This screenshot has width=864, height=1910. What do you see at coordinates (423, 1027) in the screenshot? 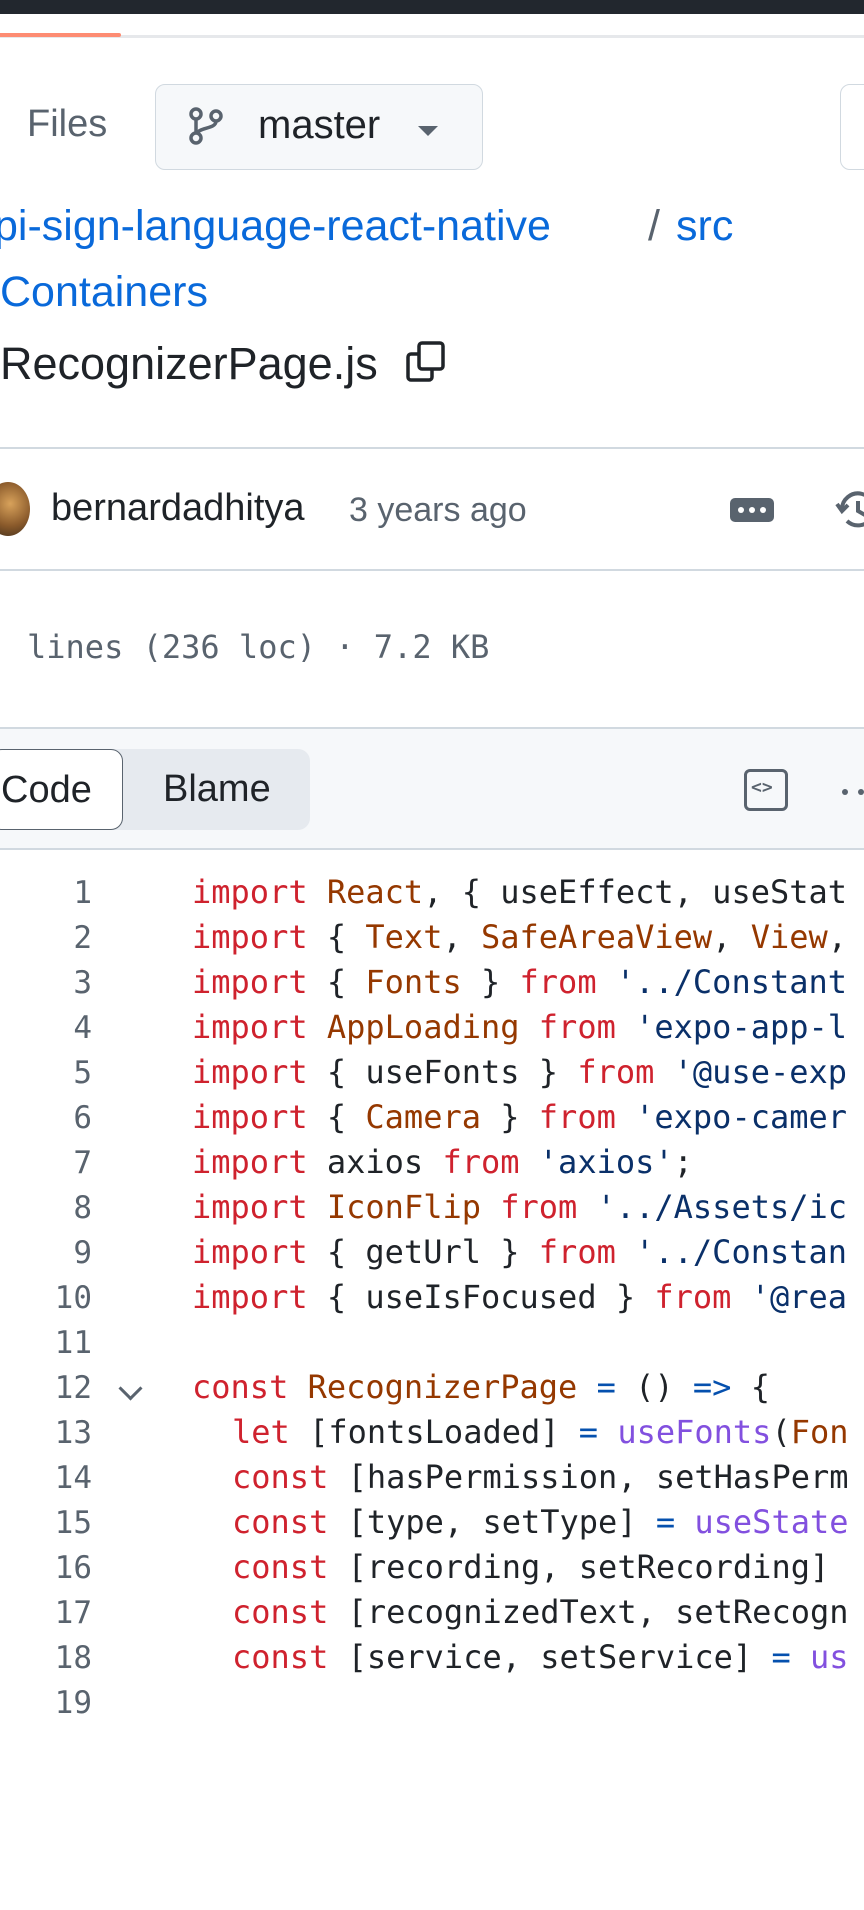
I see `code-token: AppLoading` at bounding box center [423, 1027].